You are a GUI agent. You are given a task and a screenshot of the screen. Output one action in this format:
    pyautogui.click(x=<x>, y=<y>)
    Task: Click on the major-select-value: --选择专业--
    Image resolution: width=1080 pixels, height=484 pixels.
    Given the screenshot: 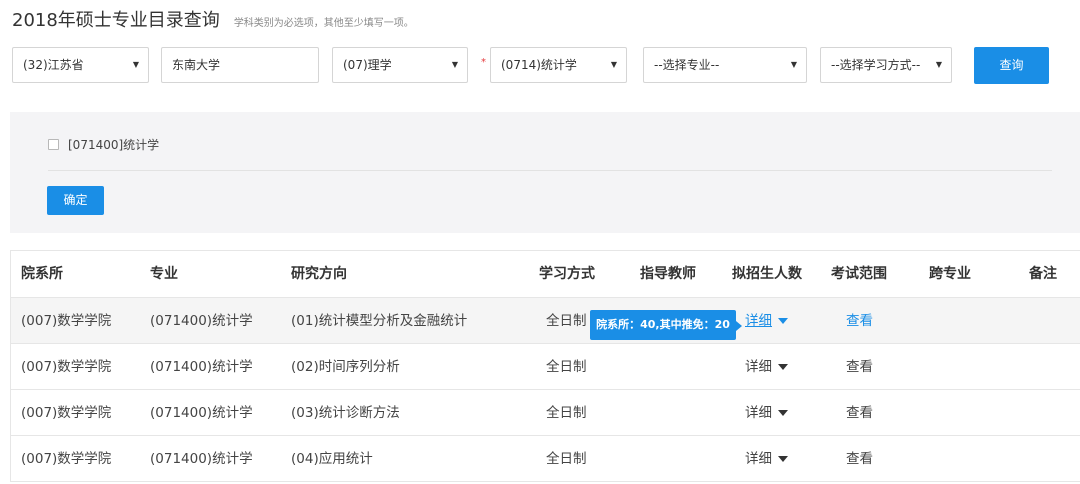 What is the action you would take?
    pyautogui.click(x=687, y=65)
    